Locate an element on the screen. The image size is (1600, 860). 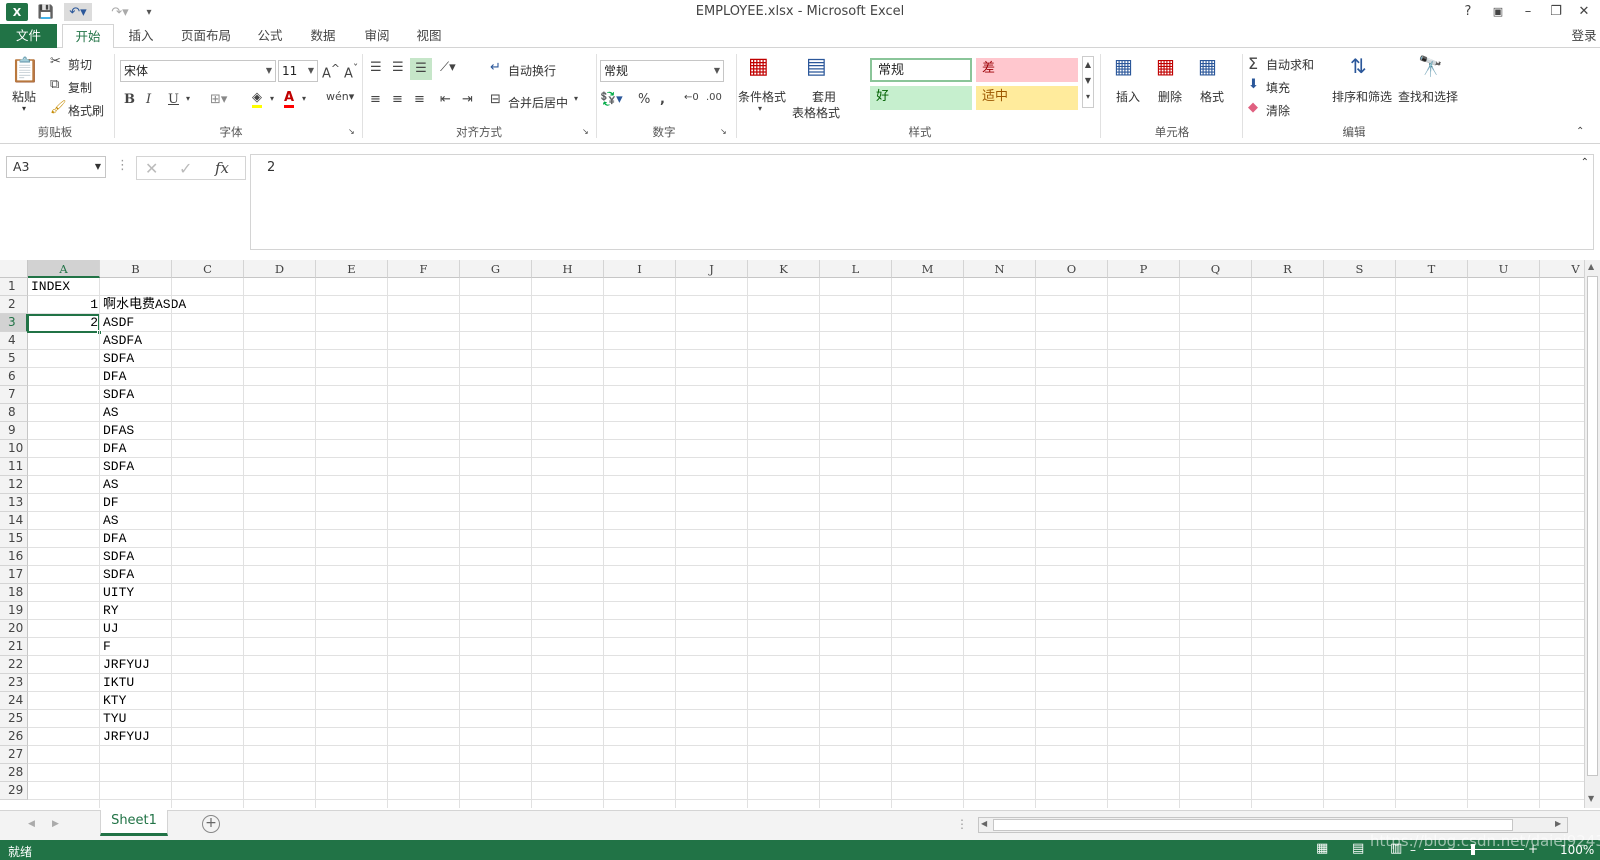
format-cells-button: 格式 is located at coordinates (1212, 96).